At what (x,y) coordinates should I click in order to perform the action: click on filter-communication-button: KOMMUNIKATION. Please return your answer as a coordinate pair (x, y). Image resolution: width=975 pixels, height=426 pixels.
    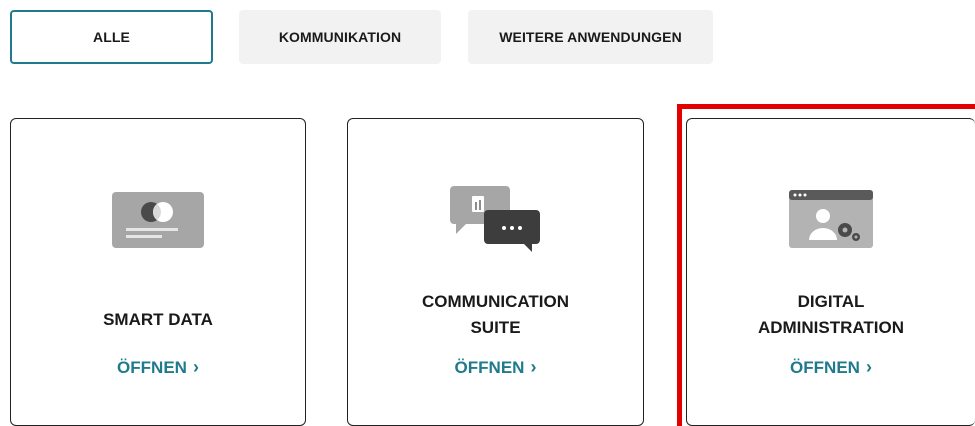
    Looking at the image, I should click on (340, 37).